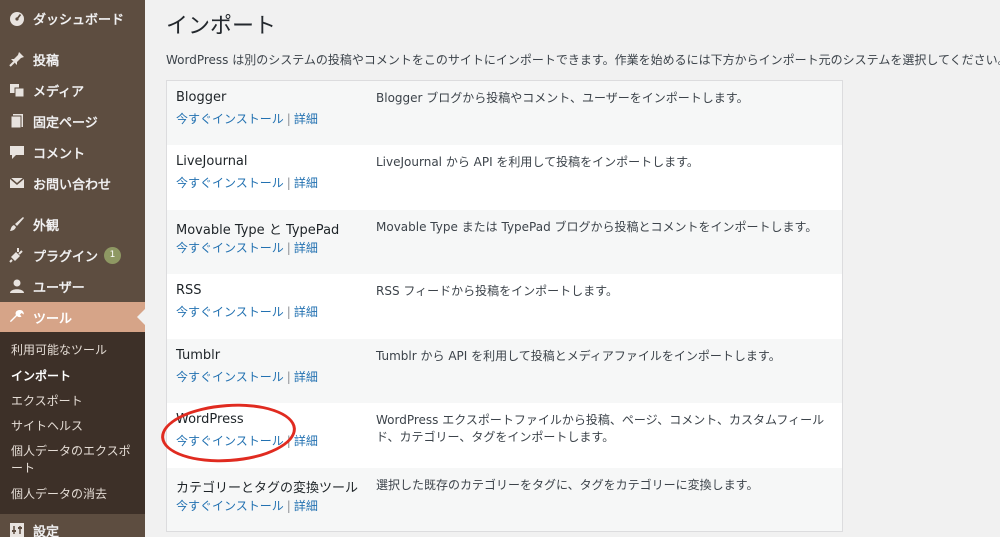  I want to click on menu-label: ツール, so click(53, 319).